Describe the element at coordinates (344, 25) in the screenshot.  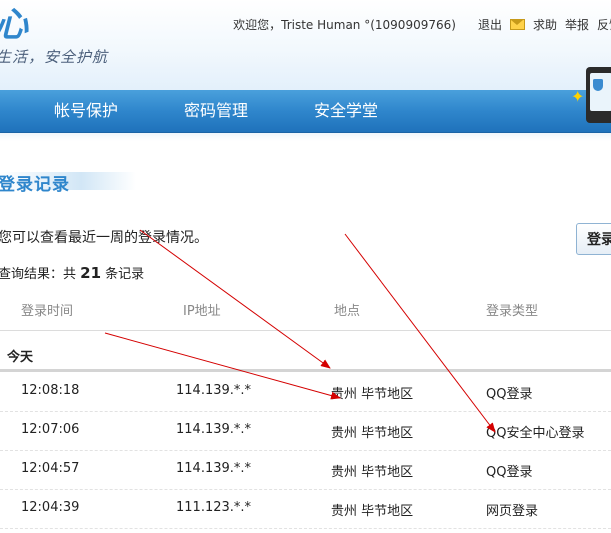
I see `welcome-text: 欢迎您，Triste Human °(1090909766)` at that location.